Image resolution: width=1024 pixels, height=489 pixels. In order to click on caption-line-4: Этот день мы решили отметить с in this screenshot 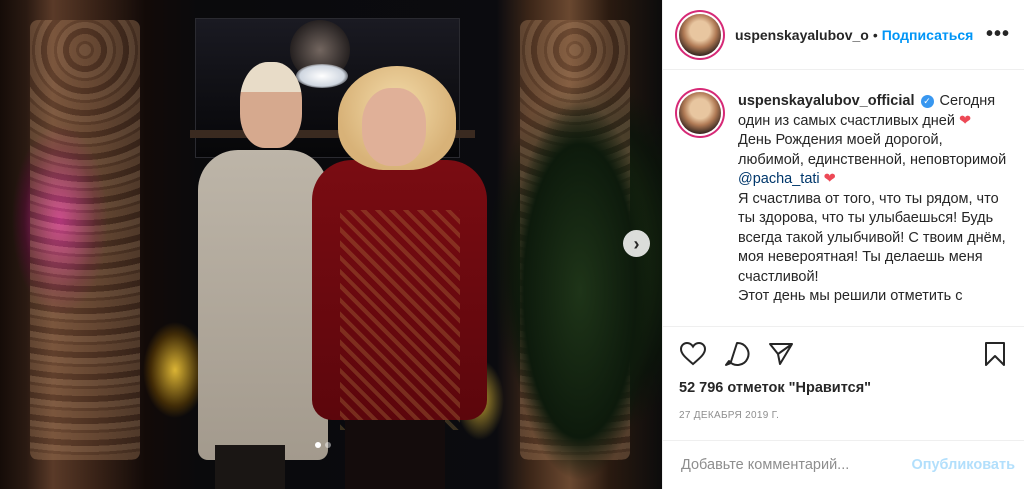, I will do `click(850, 296)`.